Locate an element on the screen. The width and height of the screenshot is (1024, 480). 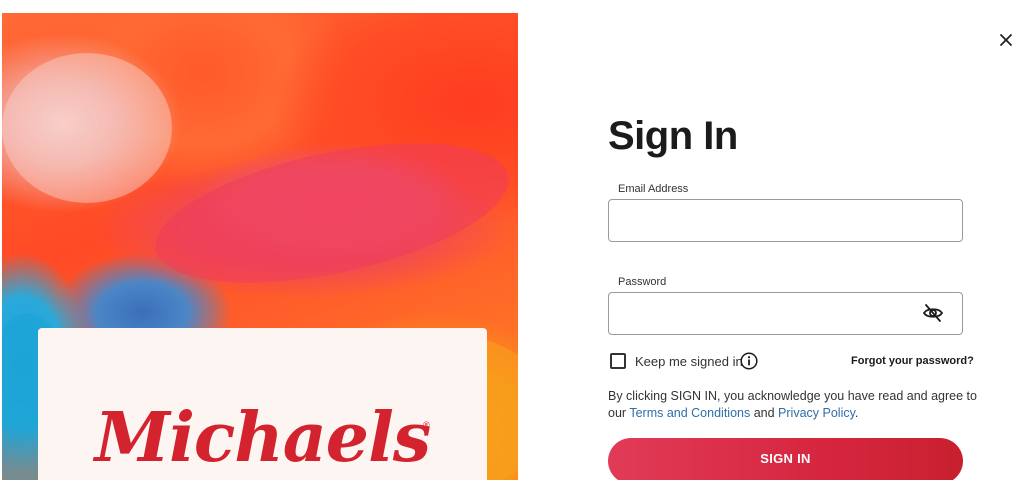
page-title: Sign In is located at coordinates (673, 136).